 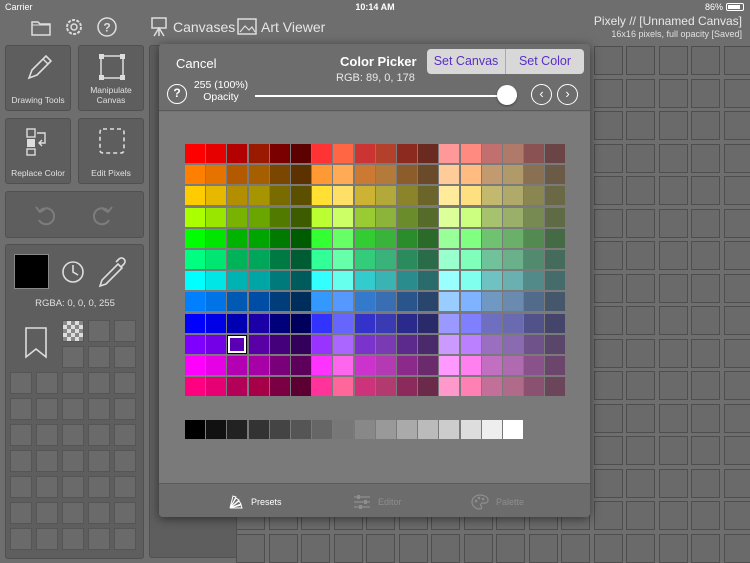 What do you see at coordinates (545, 61) in the screenshot?
I see `set-color-button: Set Color` at bounding box center [545, 61].